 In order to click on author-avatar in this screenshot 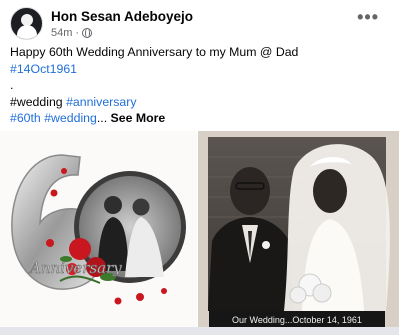, I will do `click(26, 23)`.